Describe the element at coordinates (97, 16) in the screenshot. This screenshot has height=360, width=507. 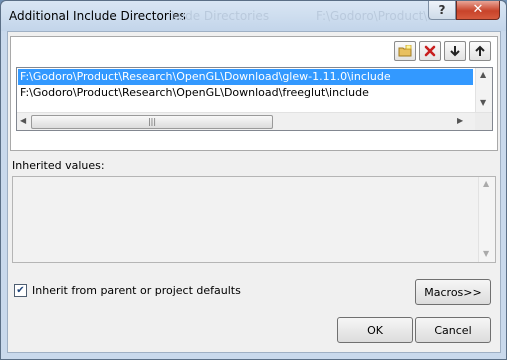
I see `window-title: Additional Include Directories` at that location.